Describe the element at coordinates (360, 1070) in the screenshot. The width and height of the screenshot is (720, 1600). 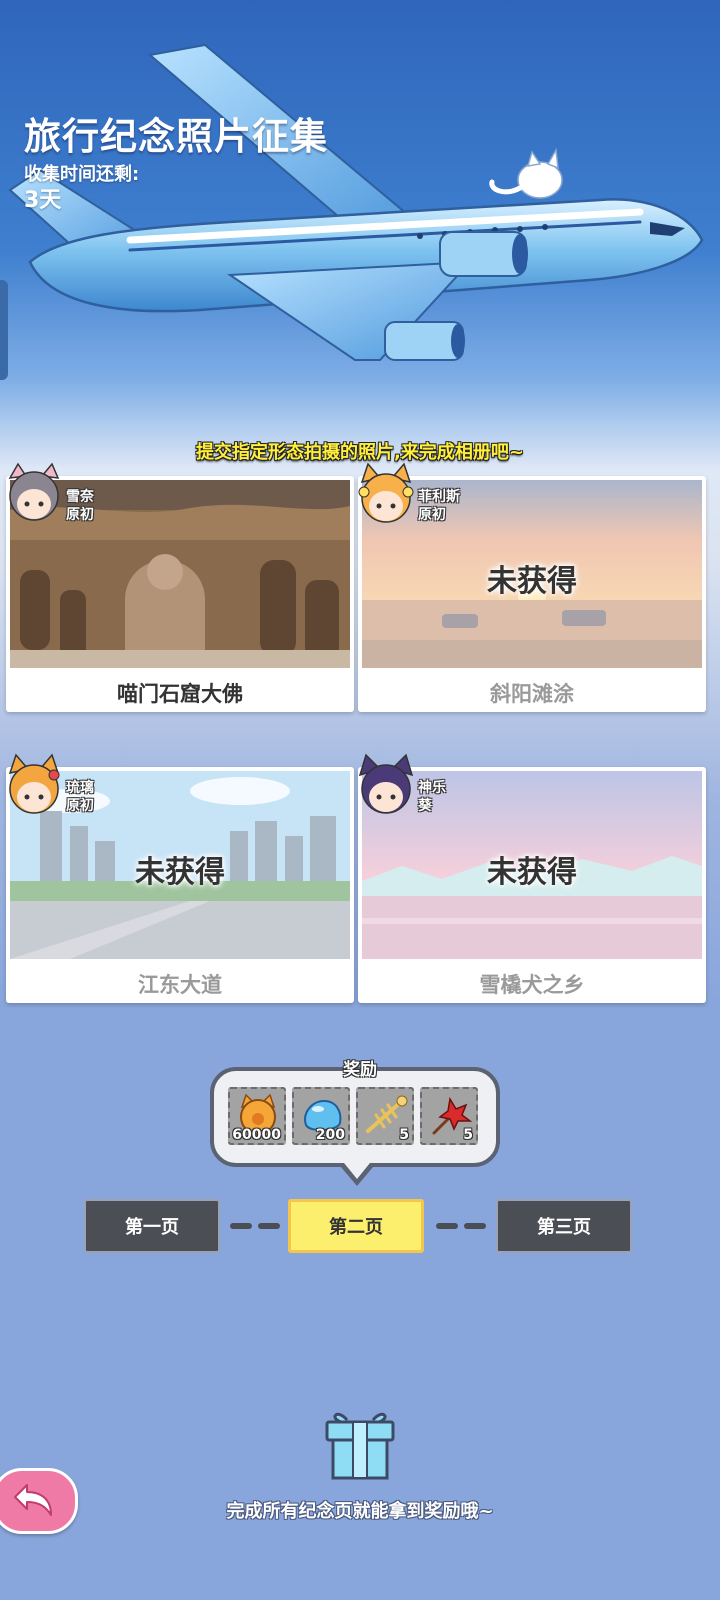
I see `reward-label: 奖励` at that location.